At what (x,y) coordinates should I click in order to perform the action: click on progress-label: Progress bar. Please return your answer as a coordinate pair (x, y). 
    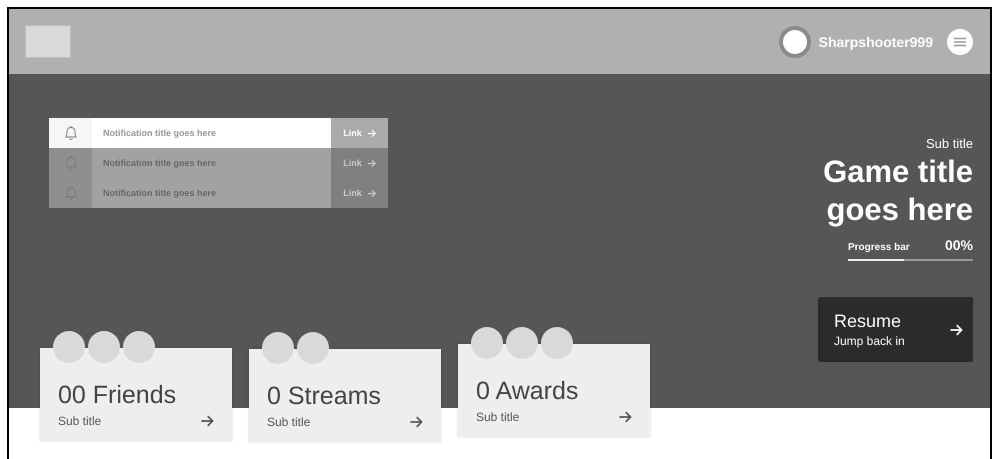
    Looking at the image, I should click on (879, 247).